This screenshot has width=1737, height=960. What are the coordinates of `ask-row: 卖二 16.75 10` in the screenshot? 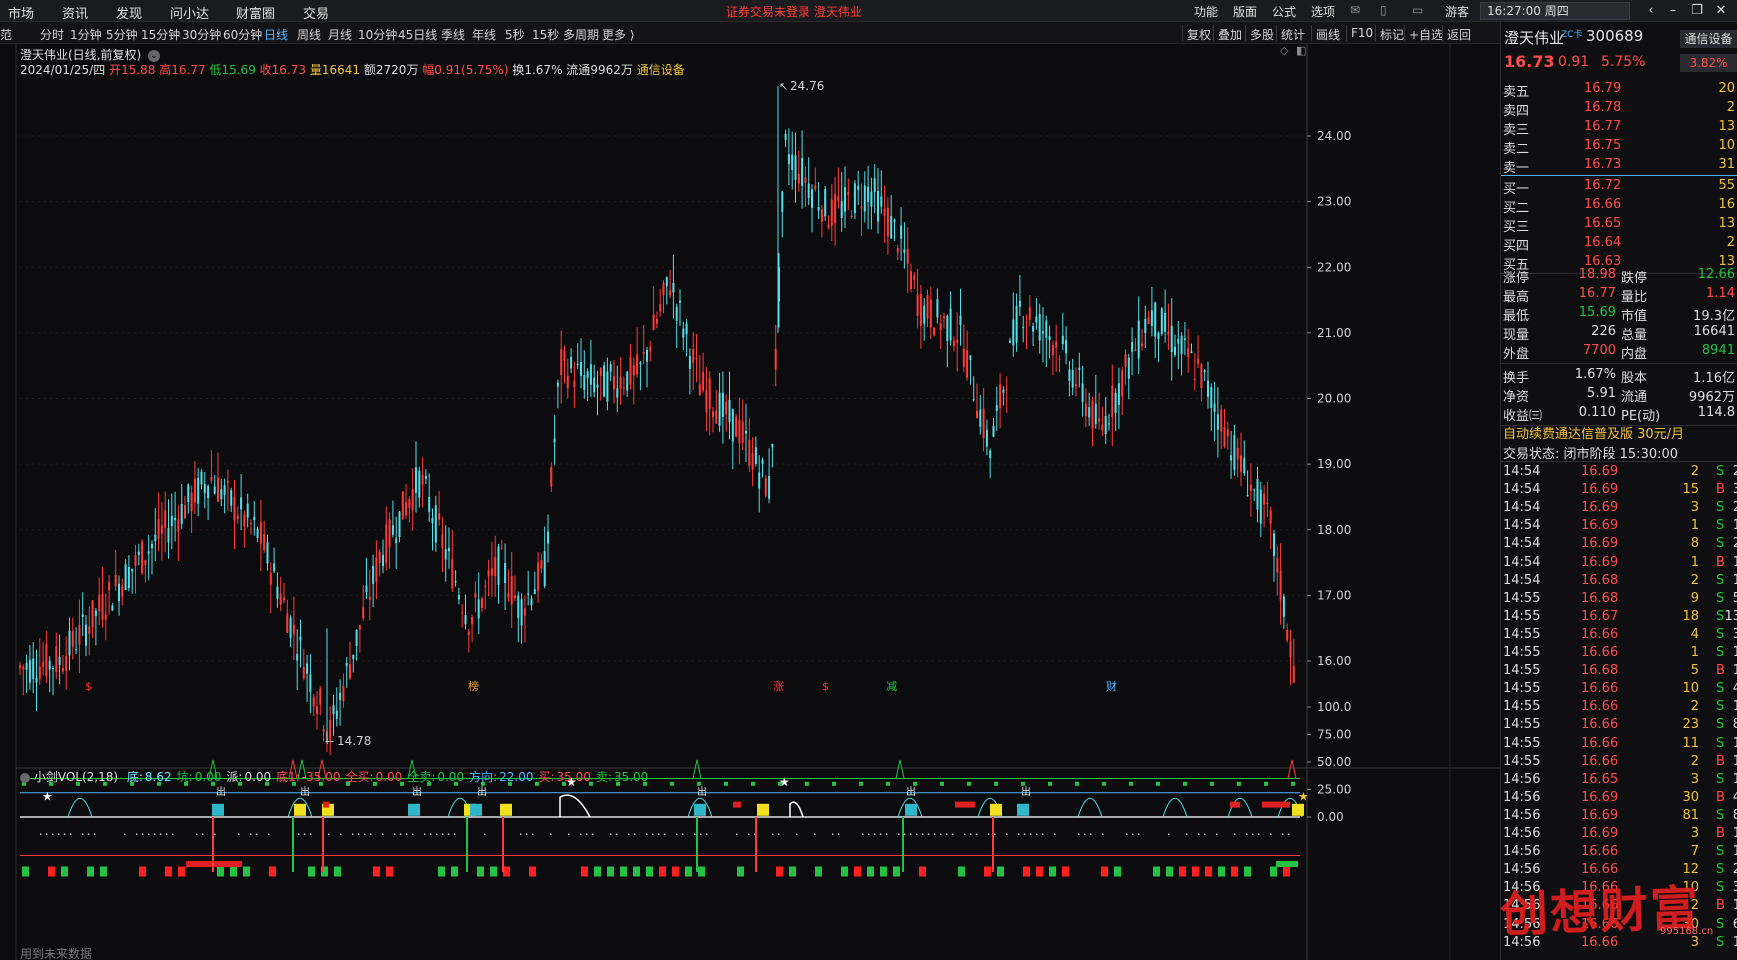 It's located at (1620, 147).